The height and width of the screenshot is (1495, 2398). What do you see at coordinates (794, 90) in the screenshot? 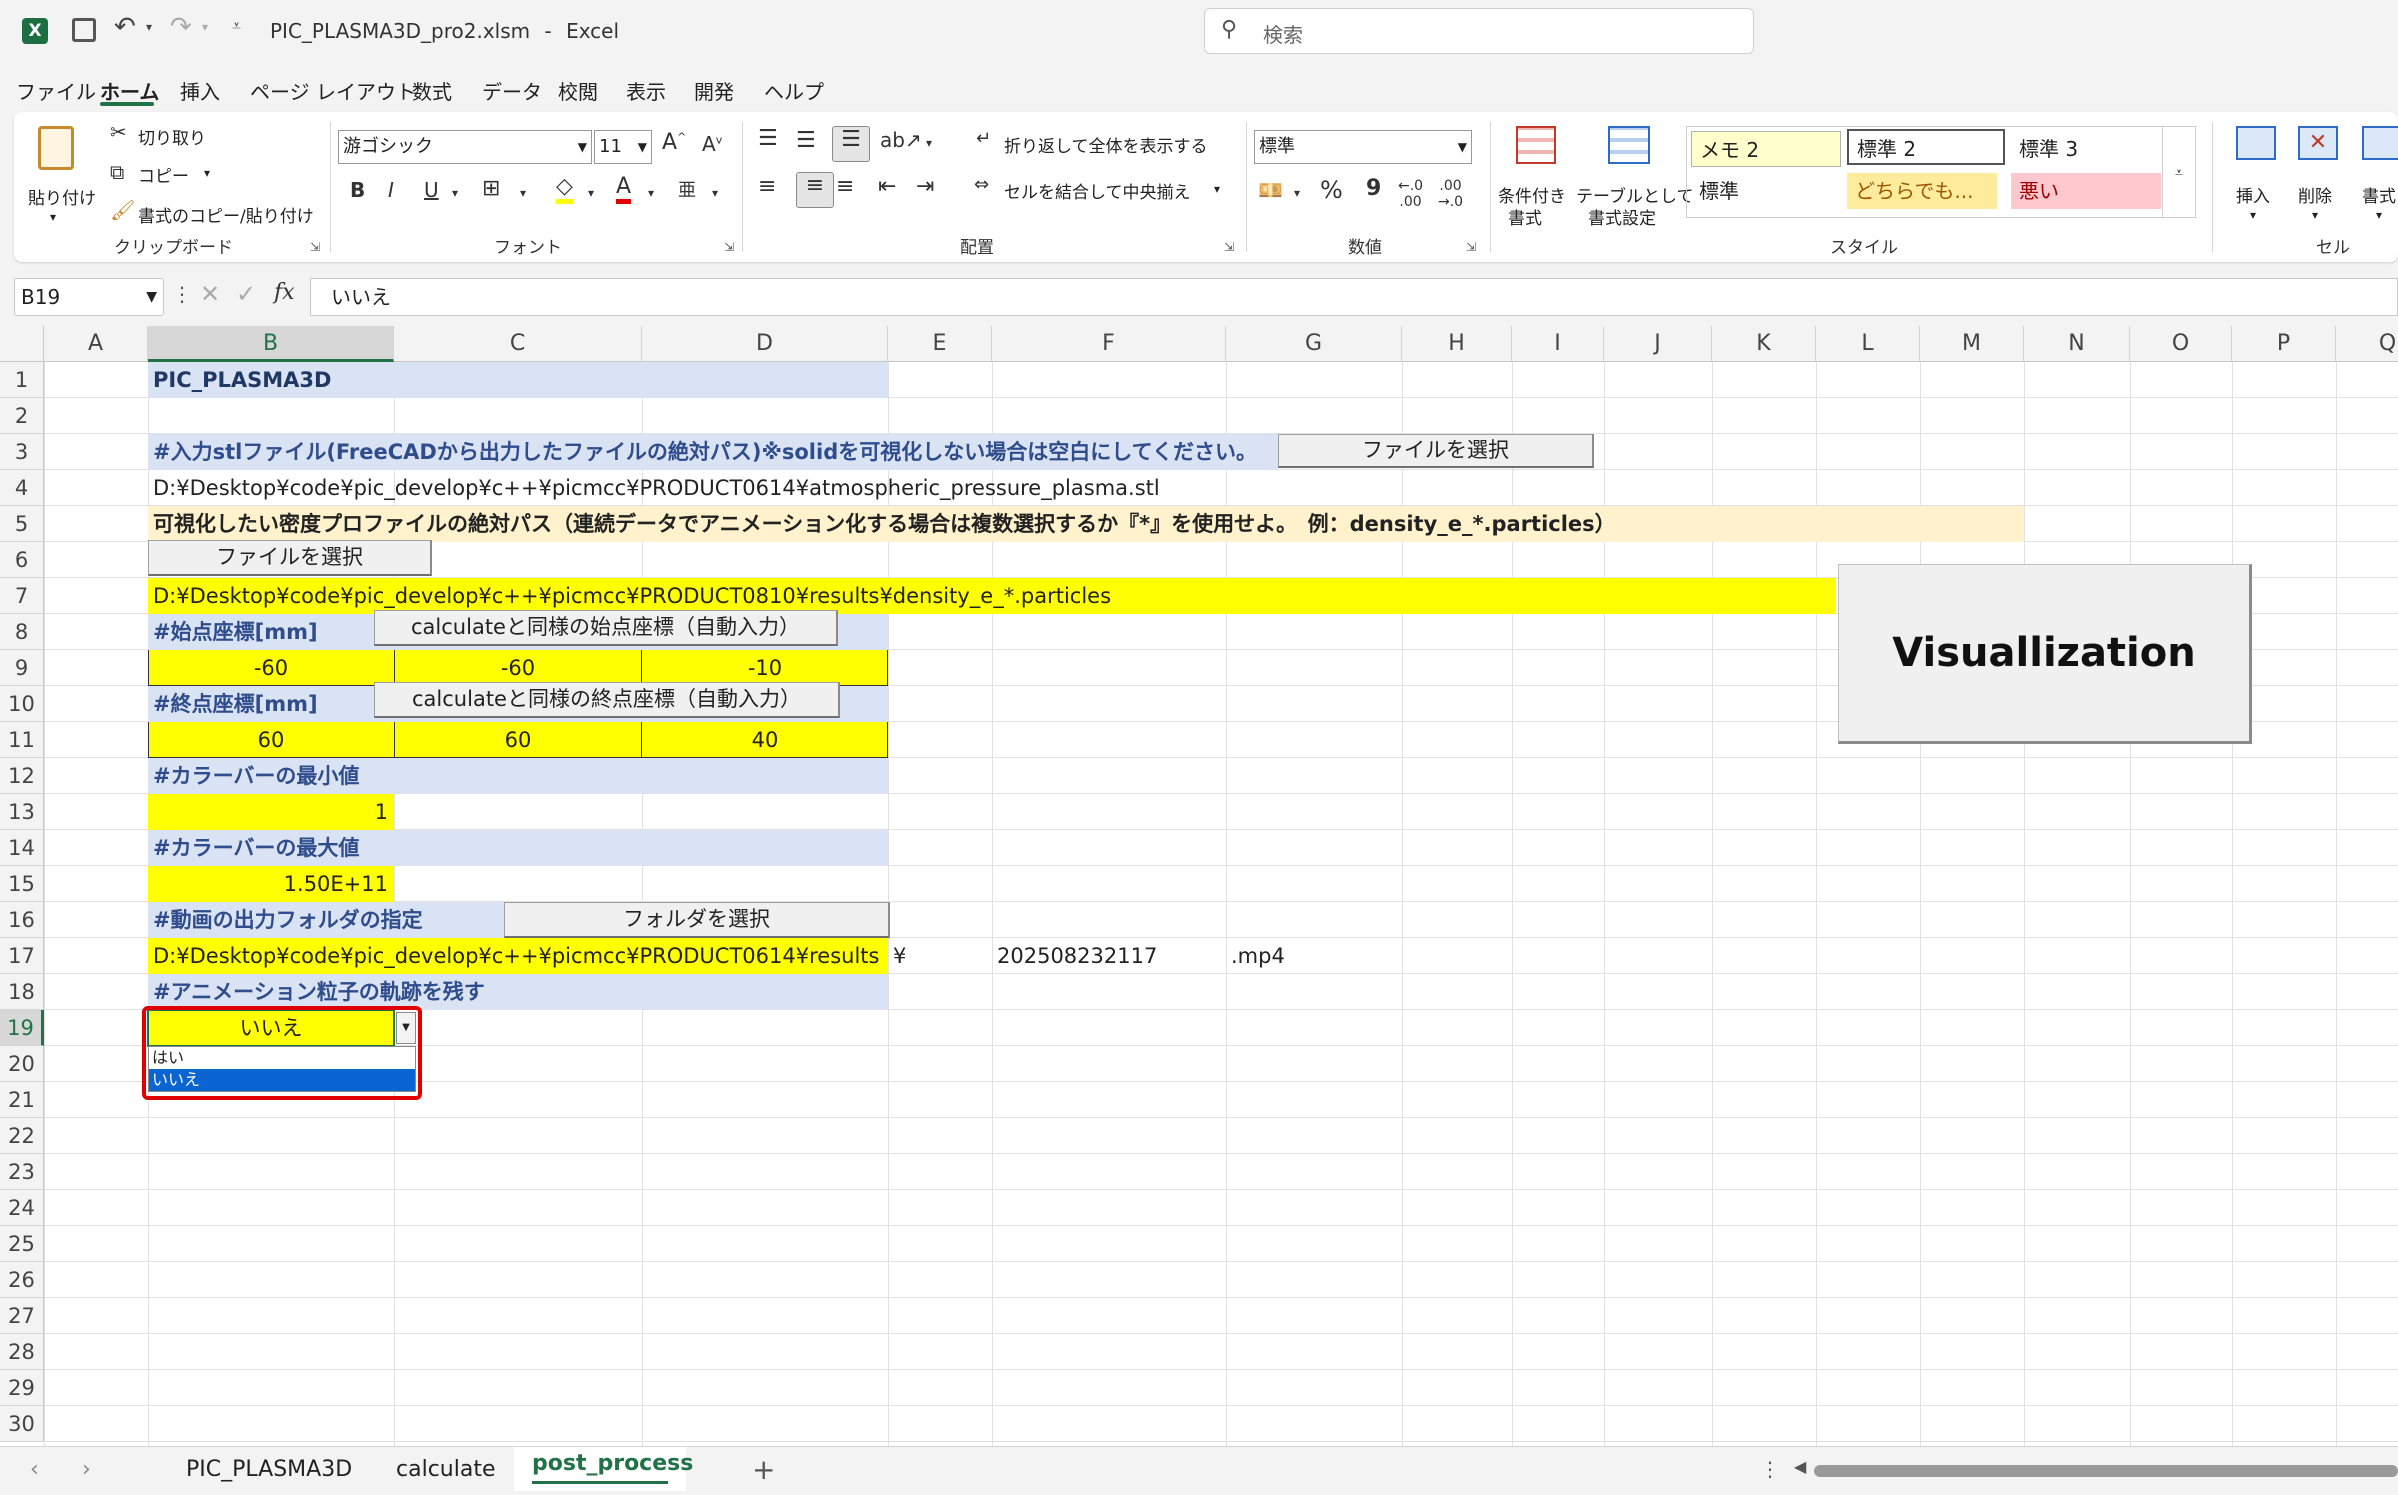
I see `tab-help: ヘルプ` at bounding box center [794, 90].